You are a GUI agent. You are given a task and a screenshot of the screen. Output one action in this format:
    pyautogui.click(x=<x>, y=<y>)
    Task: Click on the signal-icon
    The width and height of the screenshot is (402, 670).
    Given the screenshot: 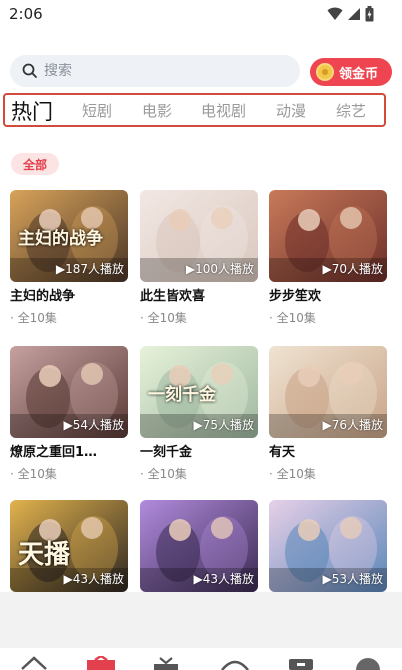 What is the action you would take?
    pyautogui.click(x=354, y=14)
    